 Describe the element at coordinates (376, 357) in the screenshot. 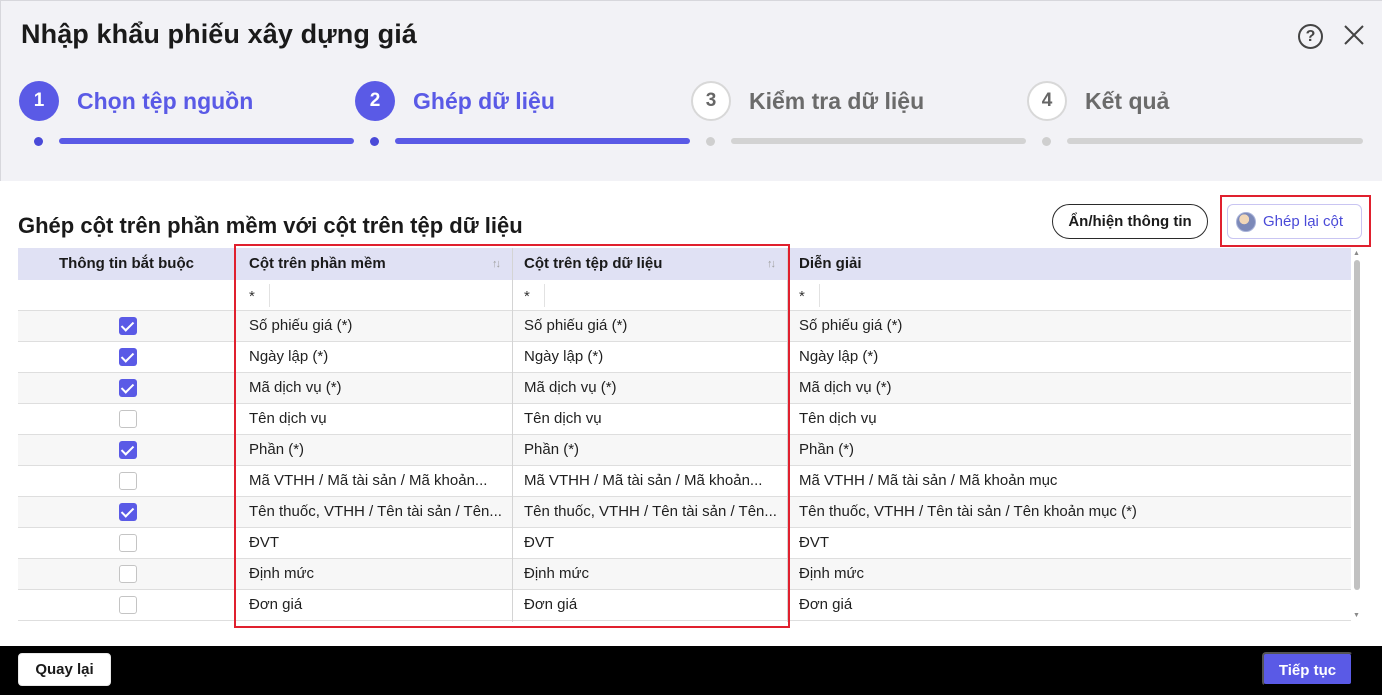

I see `software-column-cell: Ngày lập (*)` at that location.